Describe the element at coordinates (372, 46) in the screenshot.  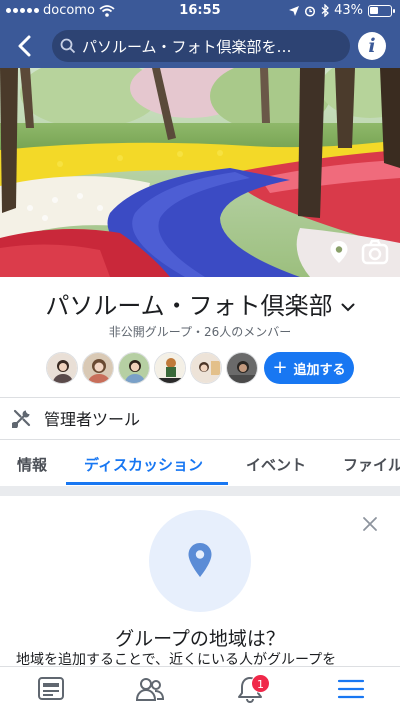
I see `info-icon: i` at that location.